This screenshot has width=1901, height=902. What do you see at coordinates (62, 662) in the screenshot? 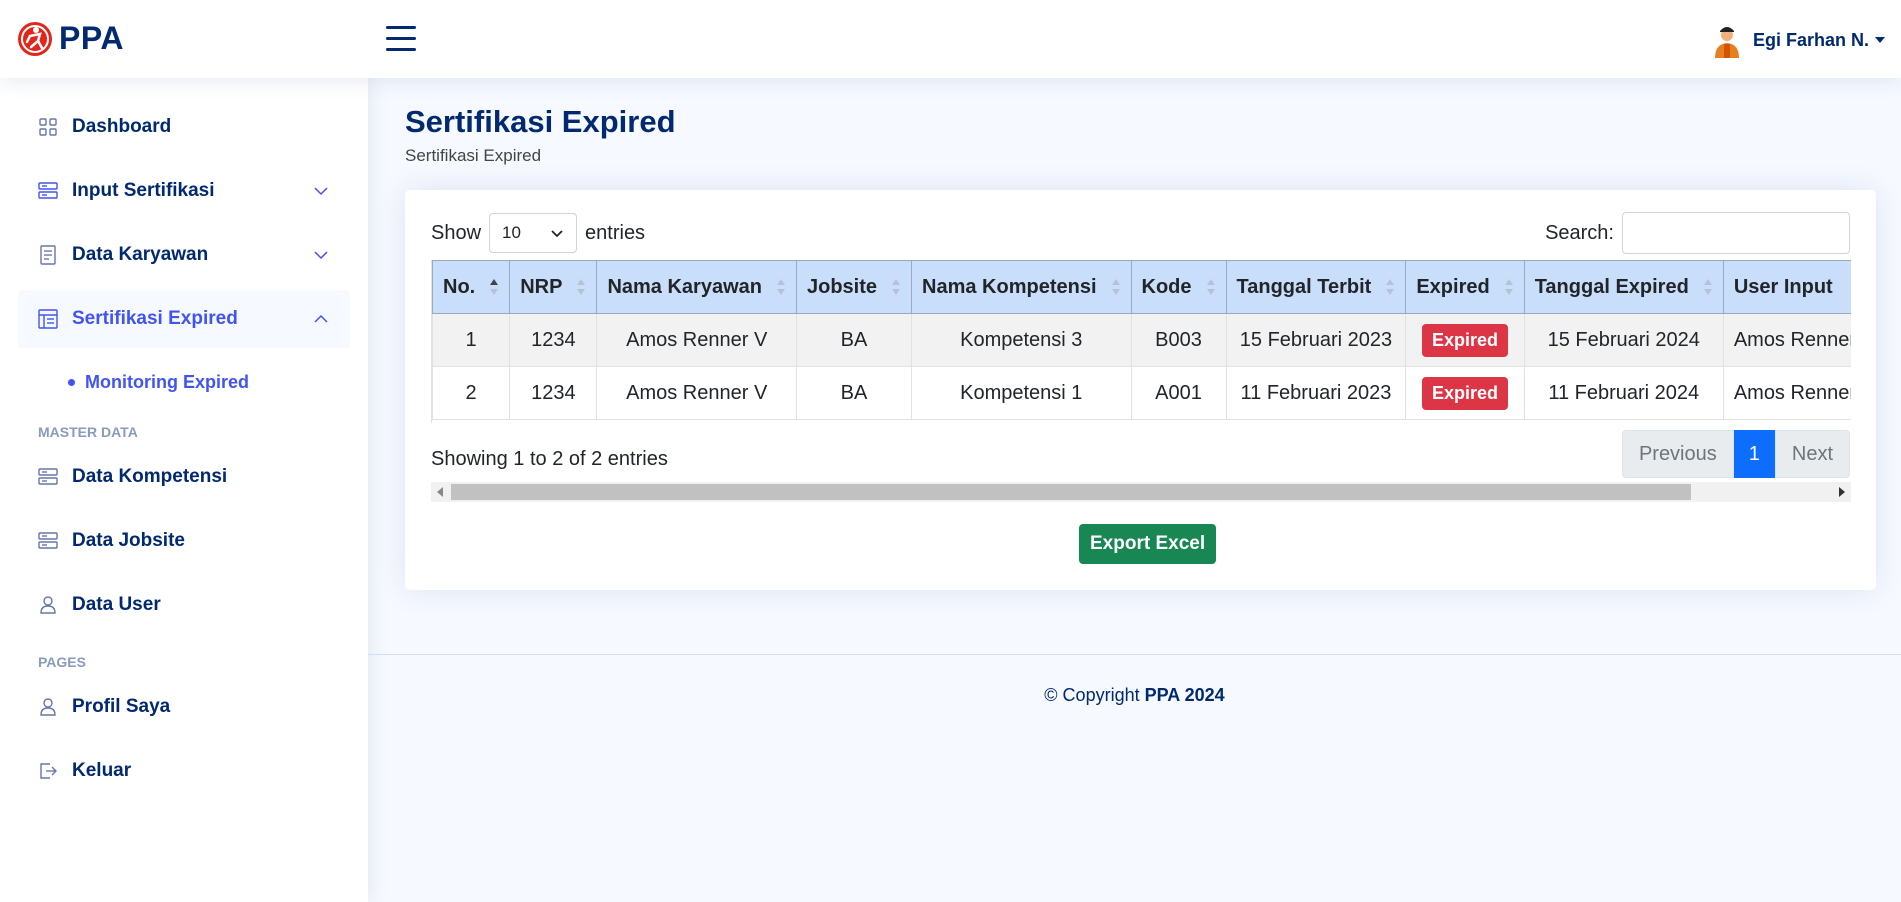
I see `section-heading-pages: PAGES` at bounding box center [62, 662].